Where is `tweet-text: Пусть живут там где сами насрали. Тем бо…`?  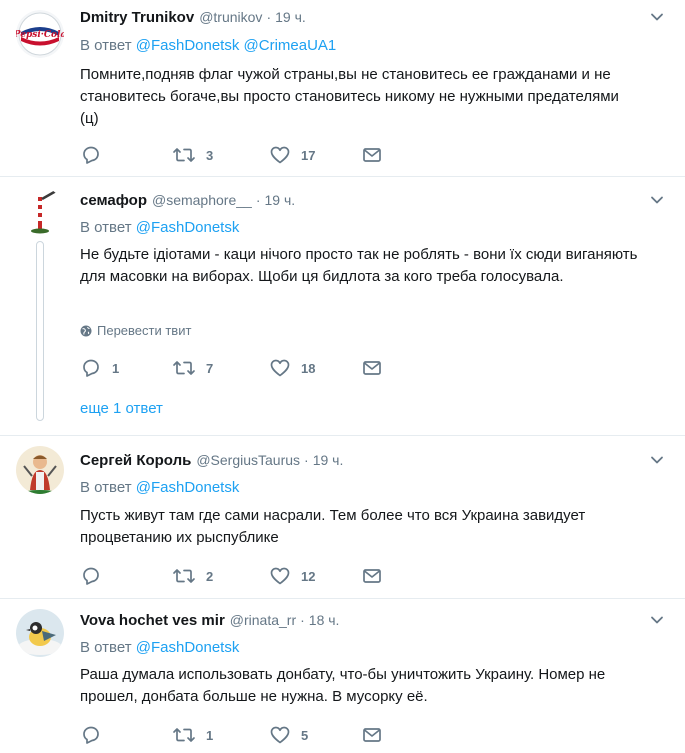
tweet-text: Пусть живут там где сами насрали. Тем бо… is located at coordinates (333, 526).